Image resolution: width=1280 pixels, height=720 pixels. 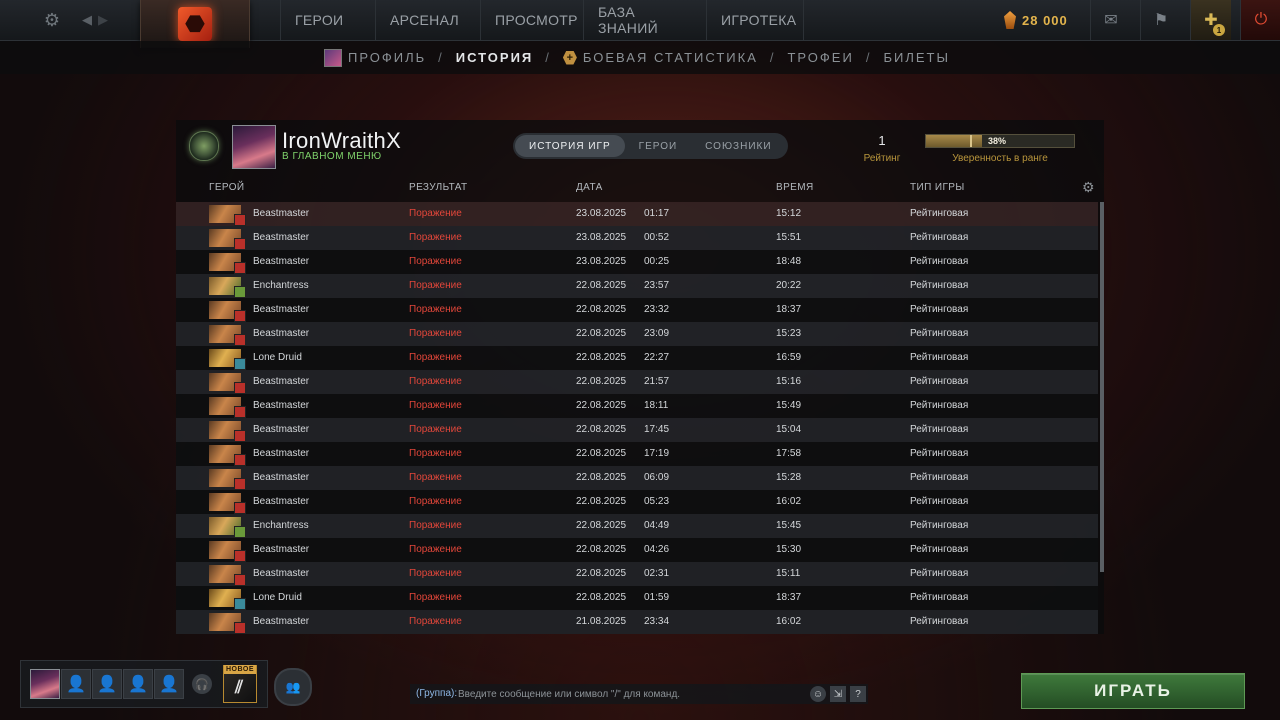 I want to click on subnav-profile: ПРОФИЛЬ, so click(x=375, y=57).